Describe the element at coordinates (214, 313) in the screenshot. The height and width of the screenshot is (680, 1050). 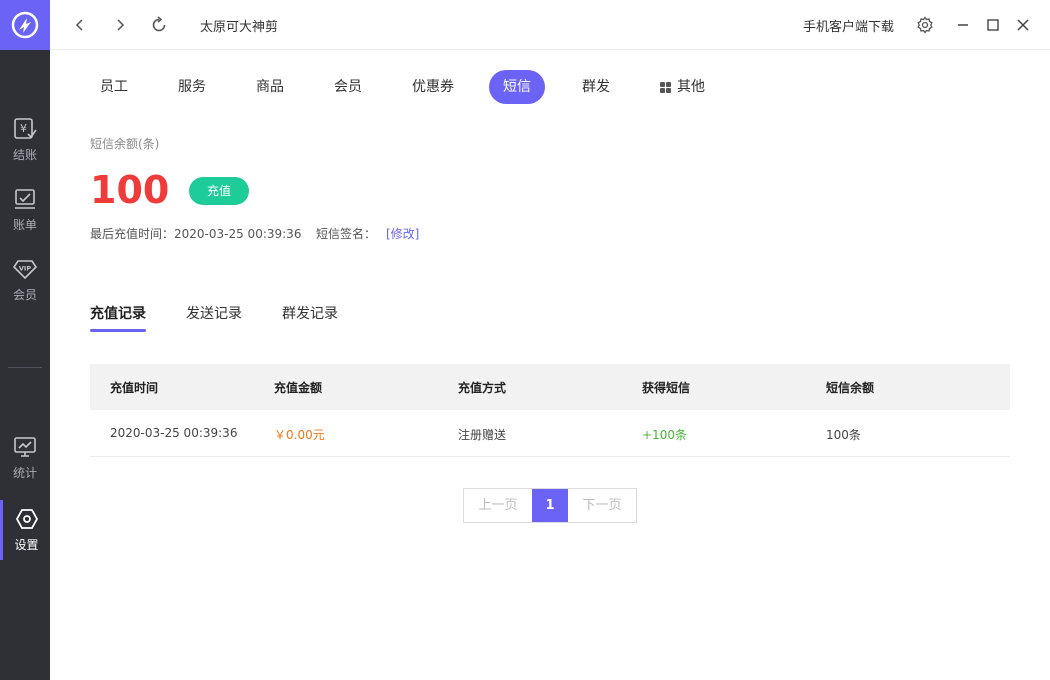
I see `subtab-send-records: 发送记录` at that location.